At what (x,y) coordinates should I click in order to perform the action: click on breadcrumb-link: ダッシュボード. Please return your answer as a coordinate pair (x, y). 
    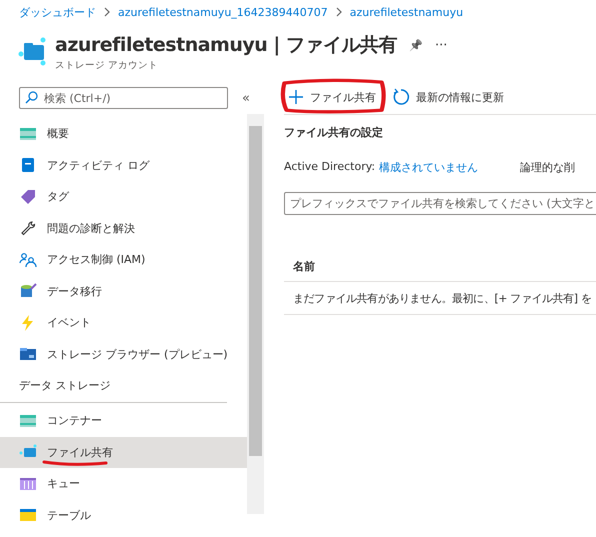
    Looking at the image, I should click on (57, 12).